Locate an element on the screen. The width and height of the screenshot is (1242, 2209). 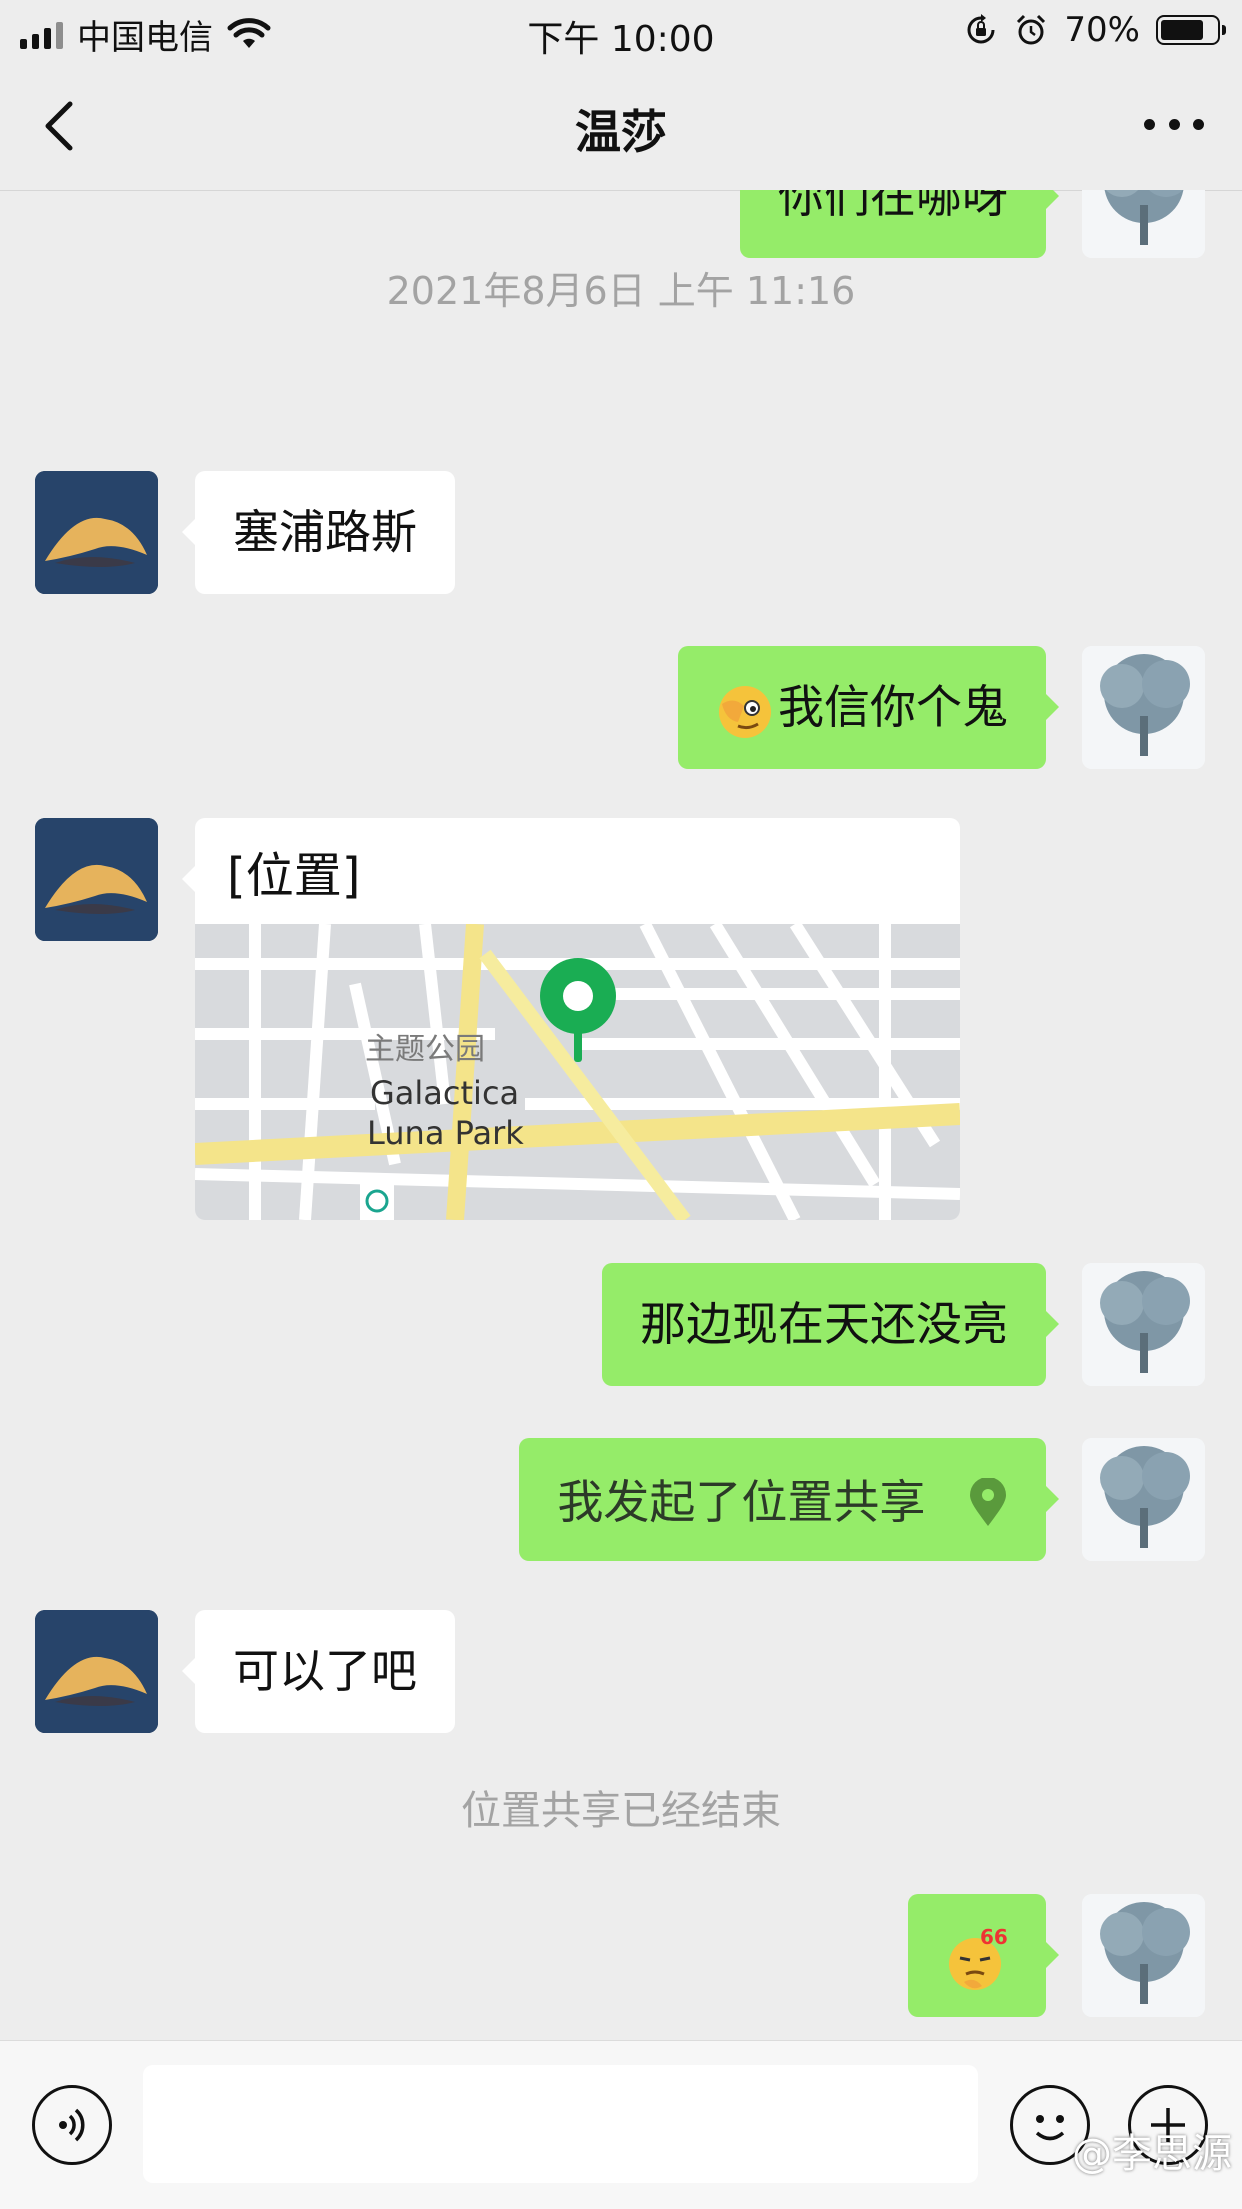
message-bubble-outgoing: 我信你个鬼 is located at coordinates (868, 707).